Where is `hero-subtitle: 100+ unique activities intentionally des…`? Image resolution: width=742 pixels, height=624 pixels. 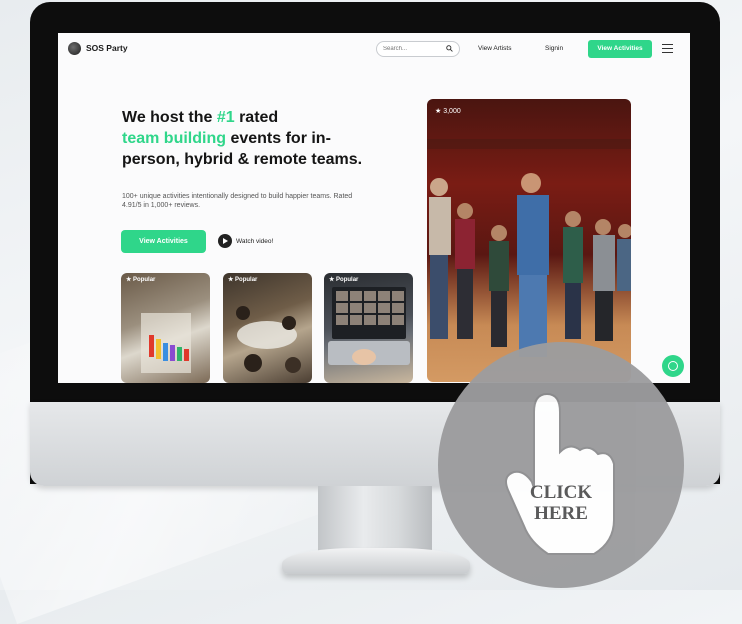 hero-subtitle: 100+ unique activities intentionally des… is located at coordinates (237, 201).